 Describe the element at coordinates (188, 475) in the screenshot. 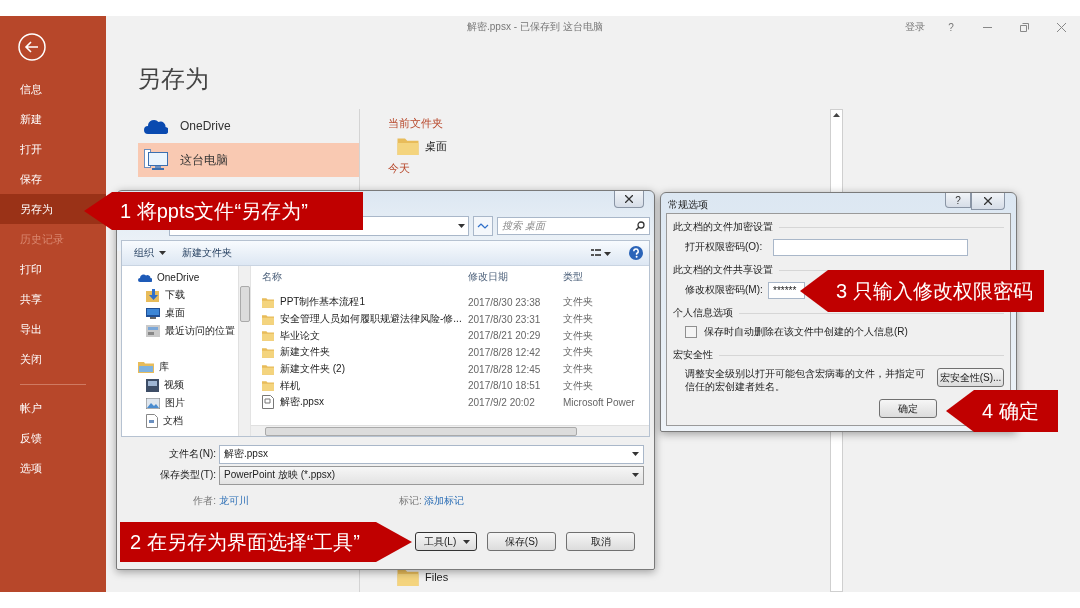

I see `field-label: 保存类型(T):` at that location.